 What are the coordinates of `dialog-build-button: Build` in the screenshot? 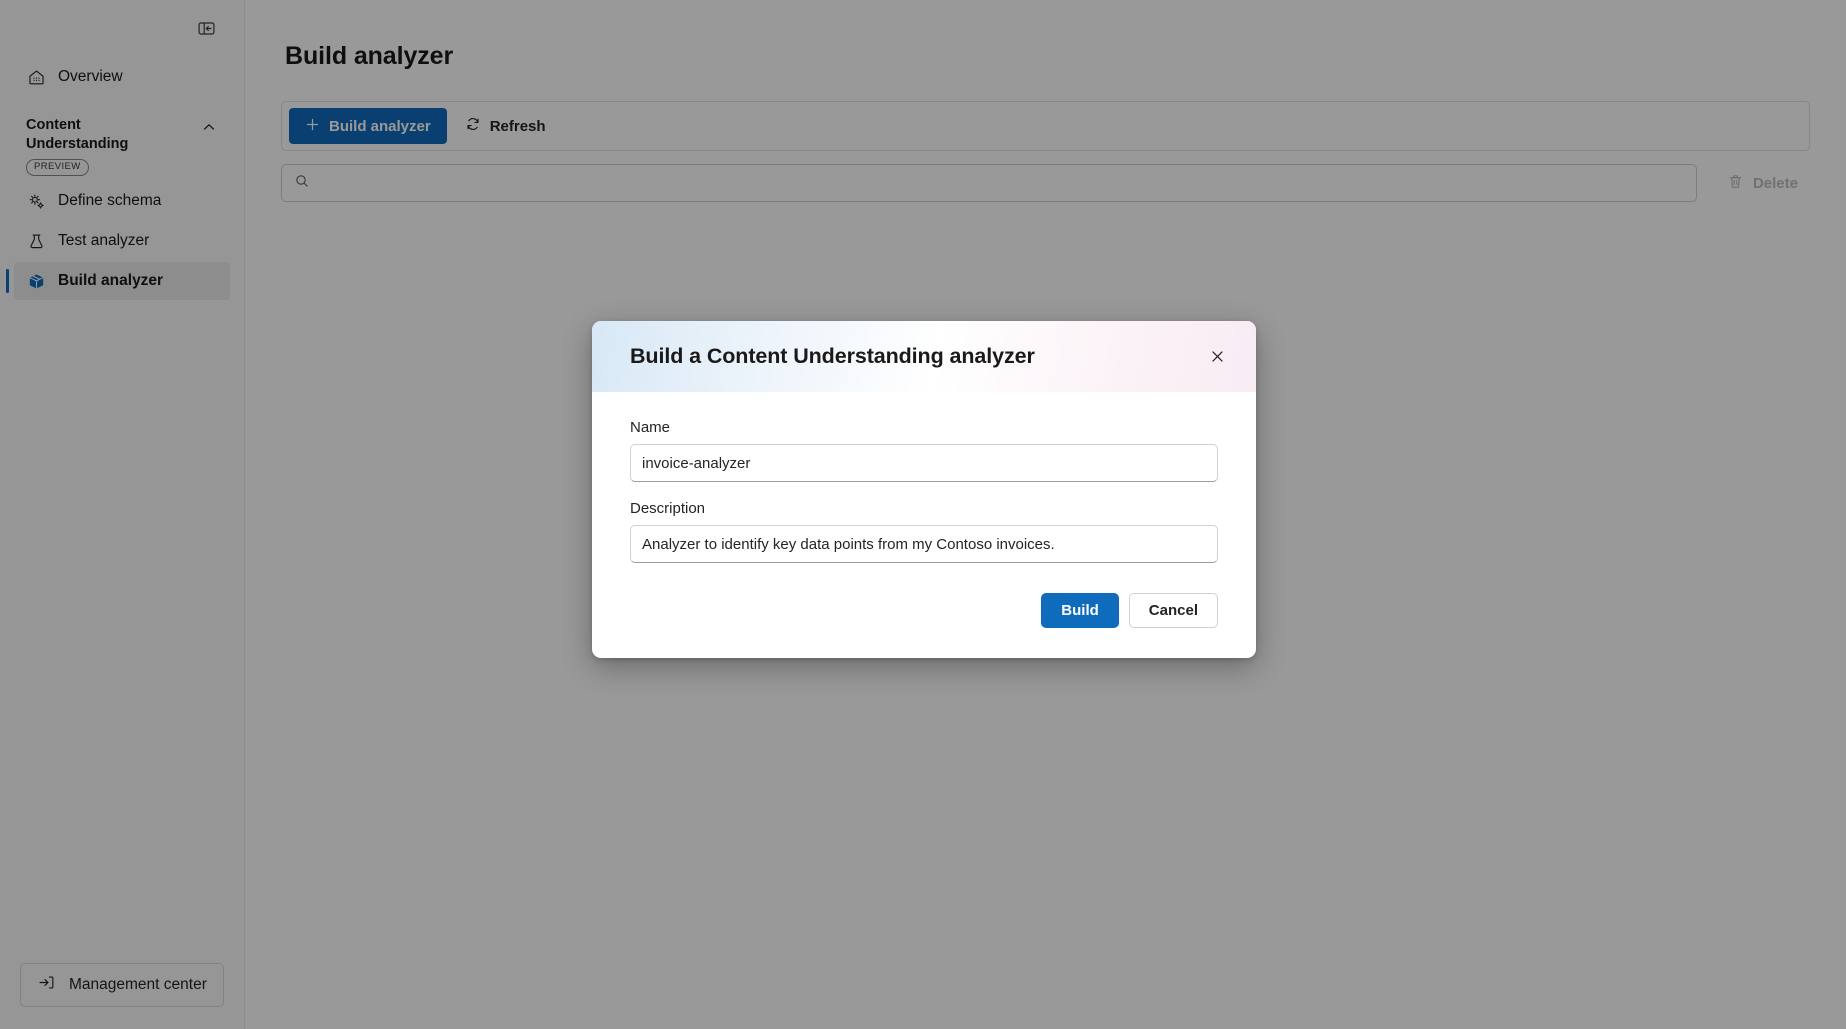 It's located at (1080, 610).